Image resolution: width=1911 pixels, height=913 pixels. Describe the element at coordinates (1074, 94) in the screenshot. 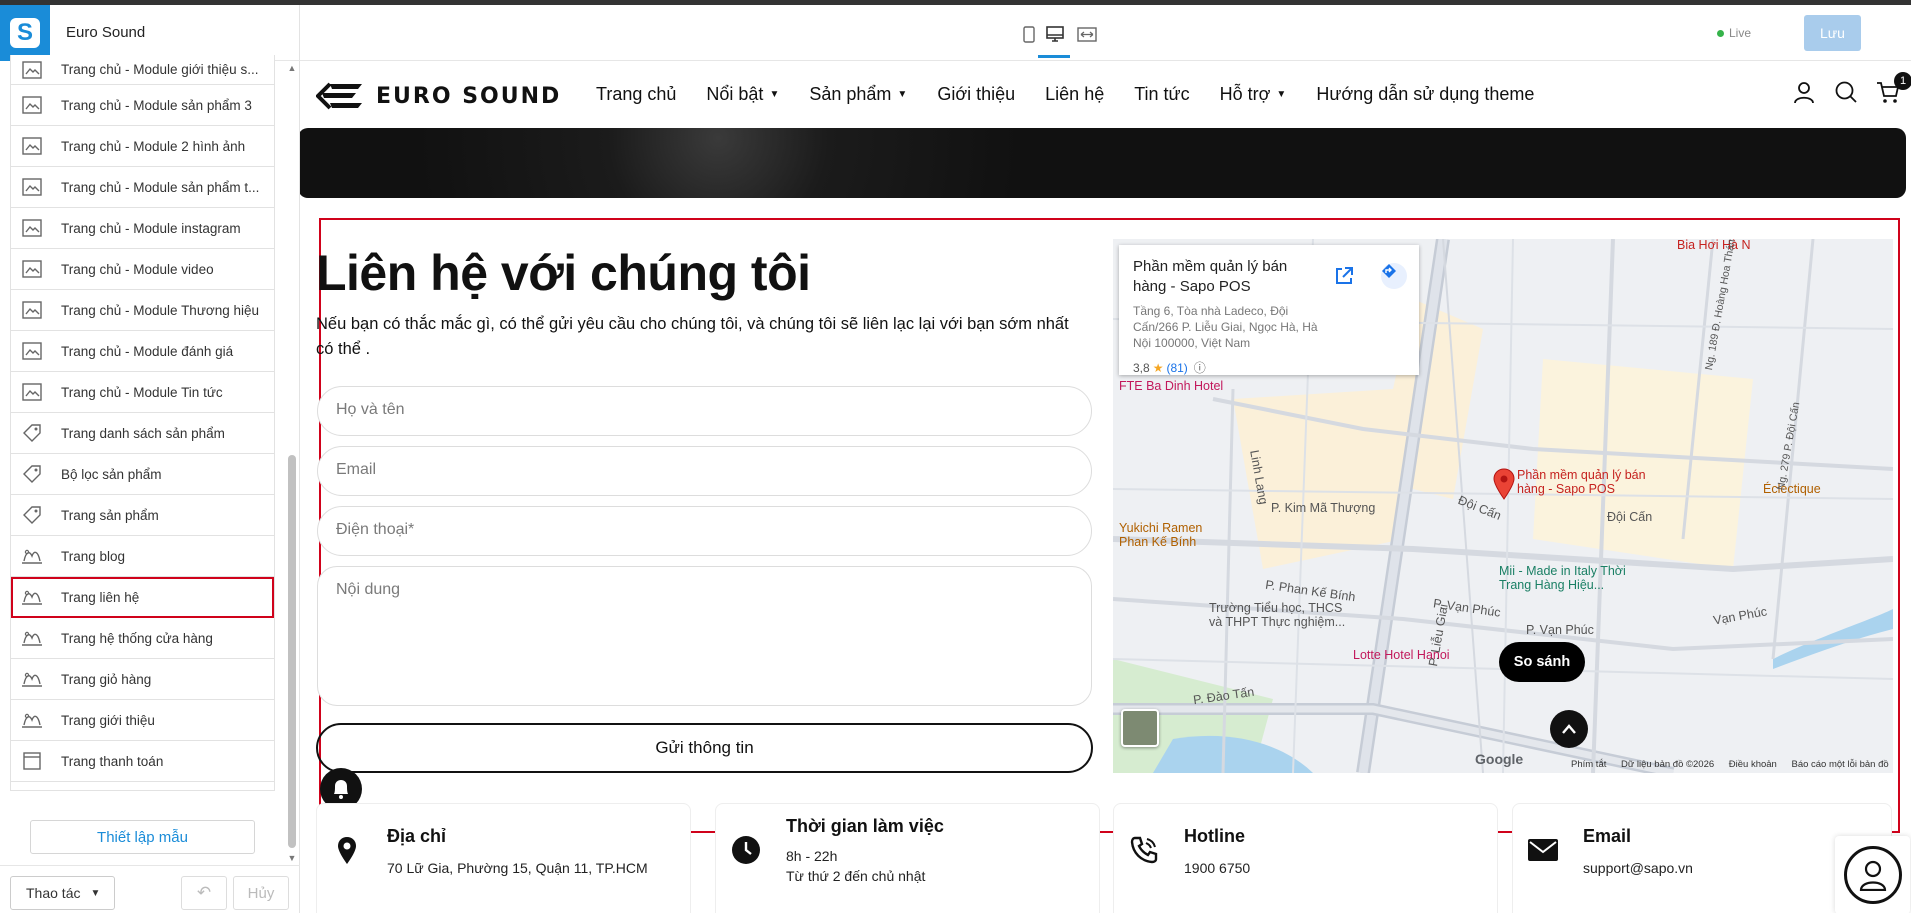

I see `menu-item-contact: Liên hệ` at that location.